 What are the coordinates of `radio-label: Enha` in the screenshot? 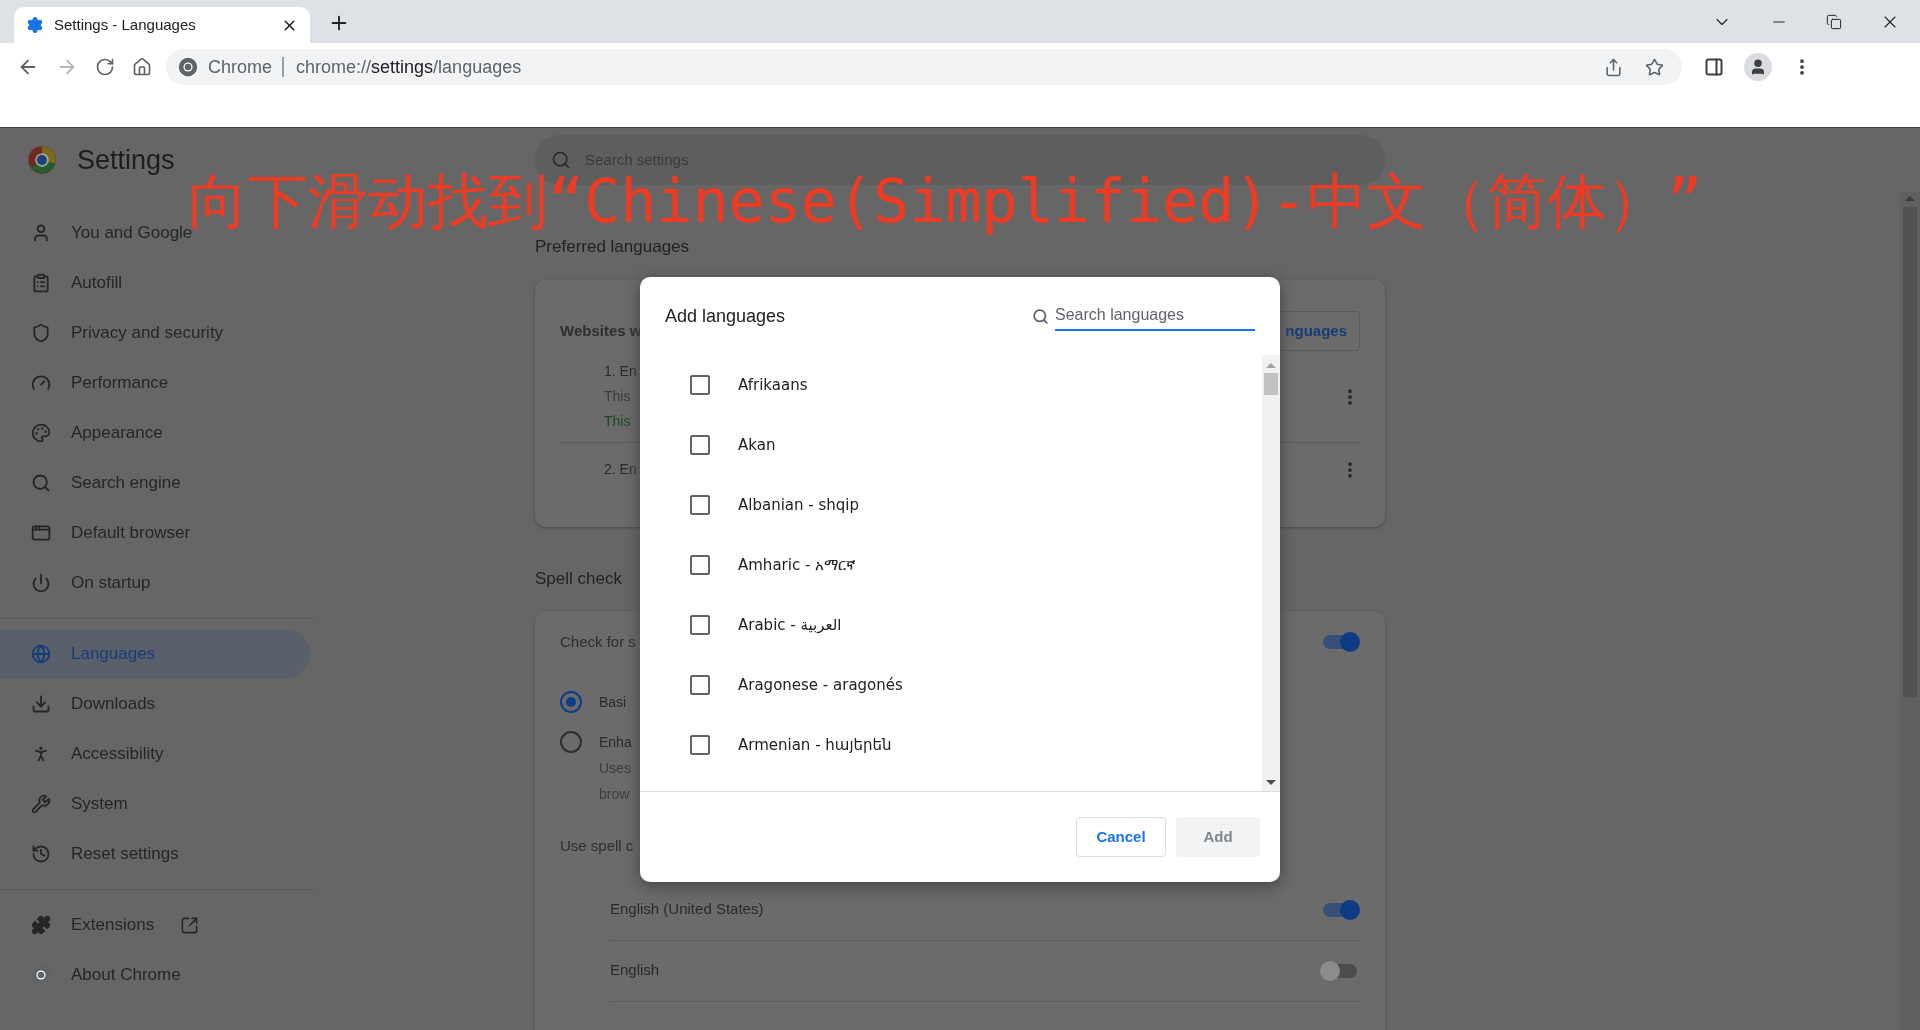 It's located at (615, 742).